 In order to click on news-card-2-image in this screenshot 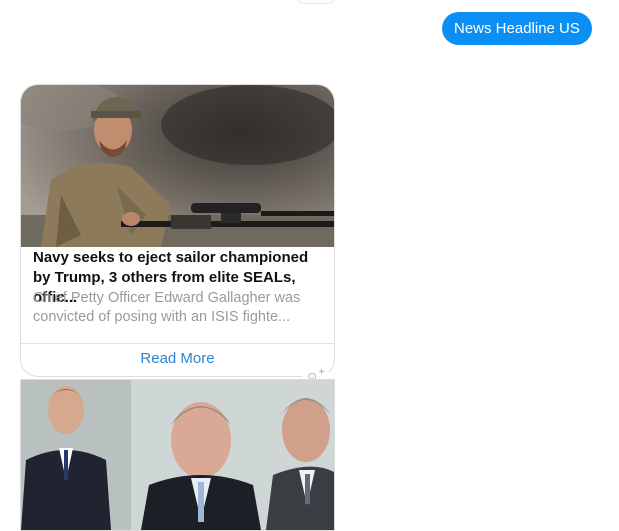, I will do `click(177, 455)`.